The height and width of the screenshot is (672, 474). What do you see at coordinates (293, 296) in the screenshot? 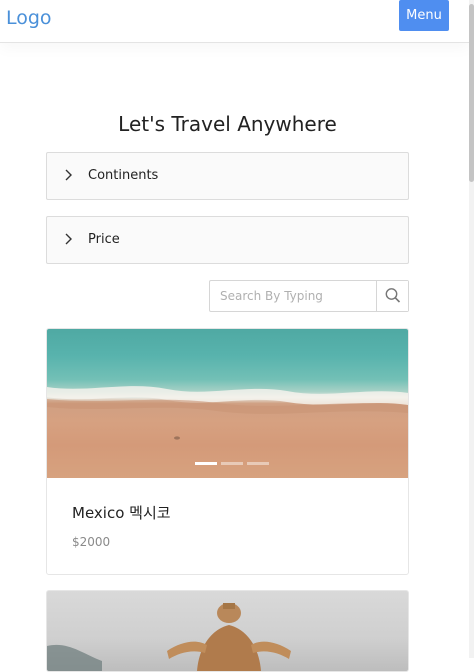
I see `search-input` at bounding box center [293, 296].